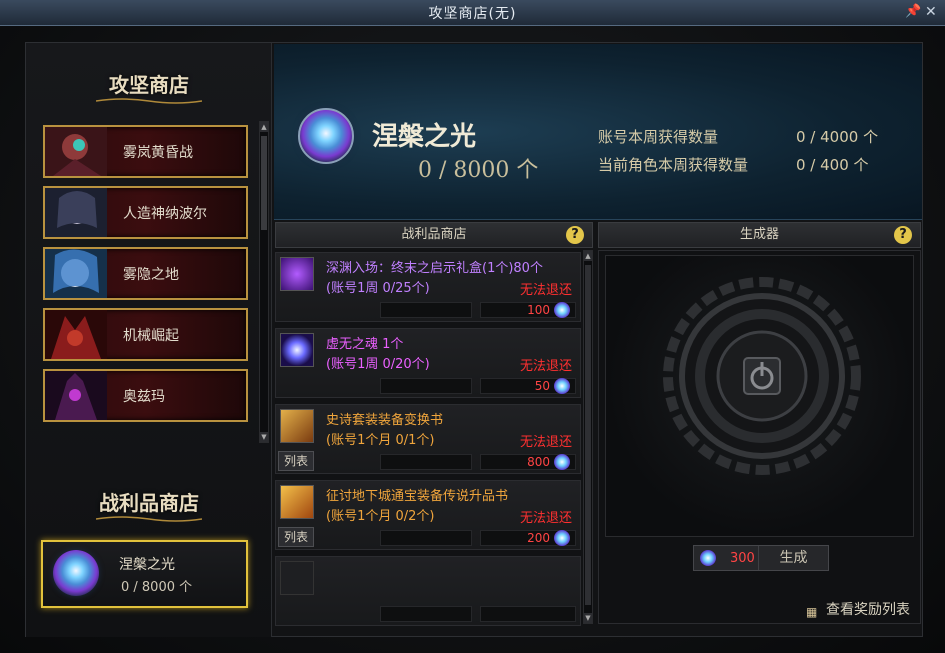  What do you see at coordinates (151, 336) in the screenshot?
I see `dungeon-label: 机械崛起` at bounding box center [151, 336].